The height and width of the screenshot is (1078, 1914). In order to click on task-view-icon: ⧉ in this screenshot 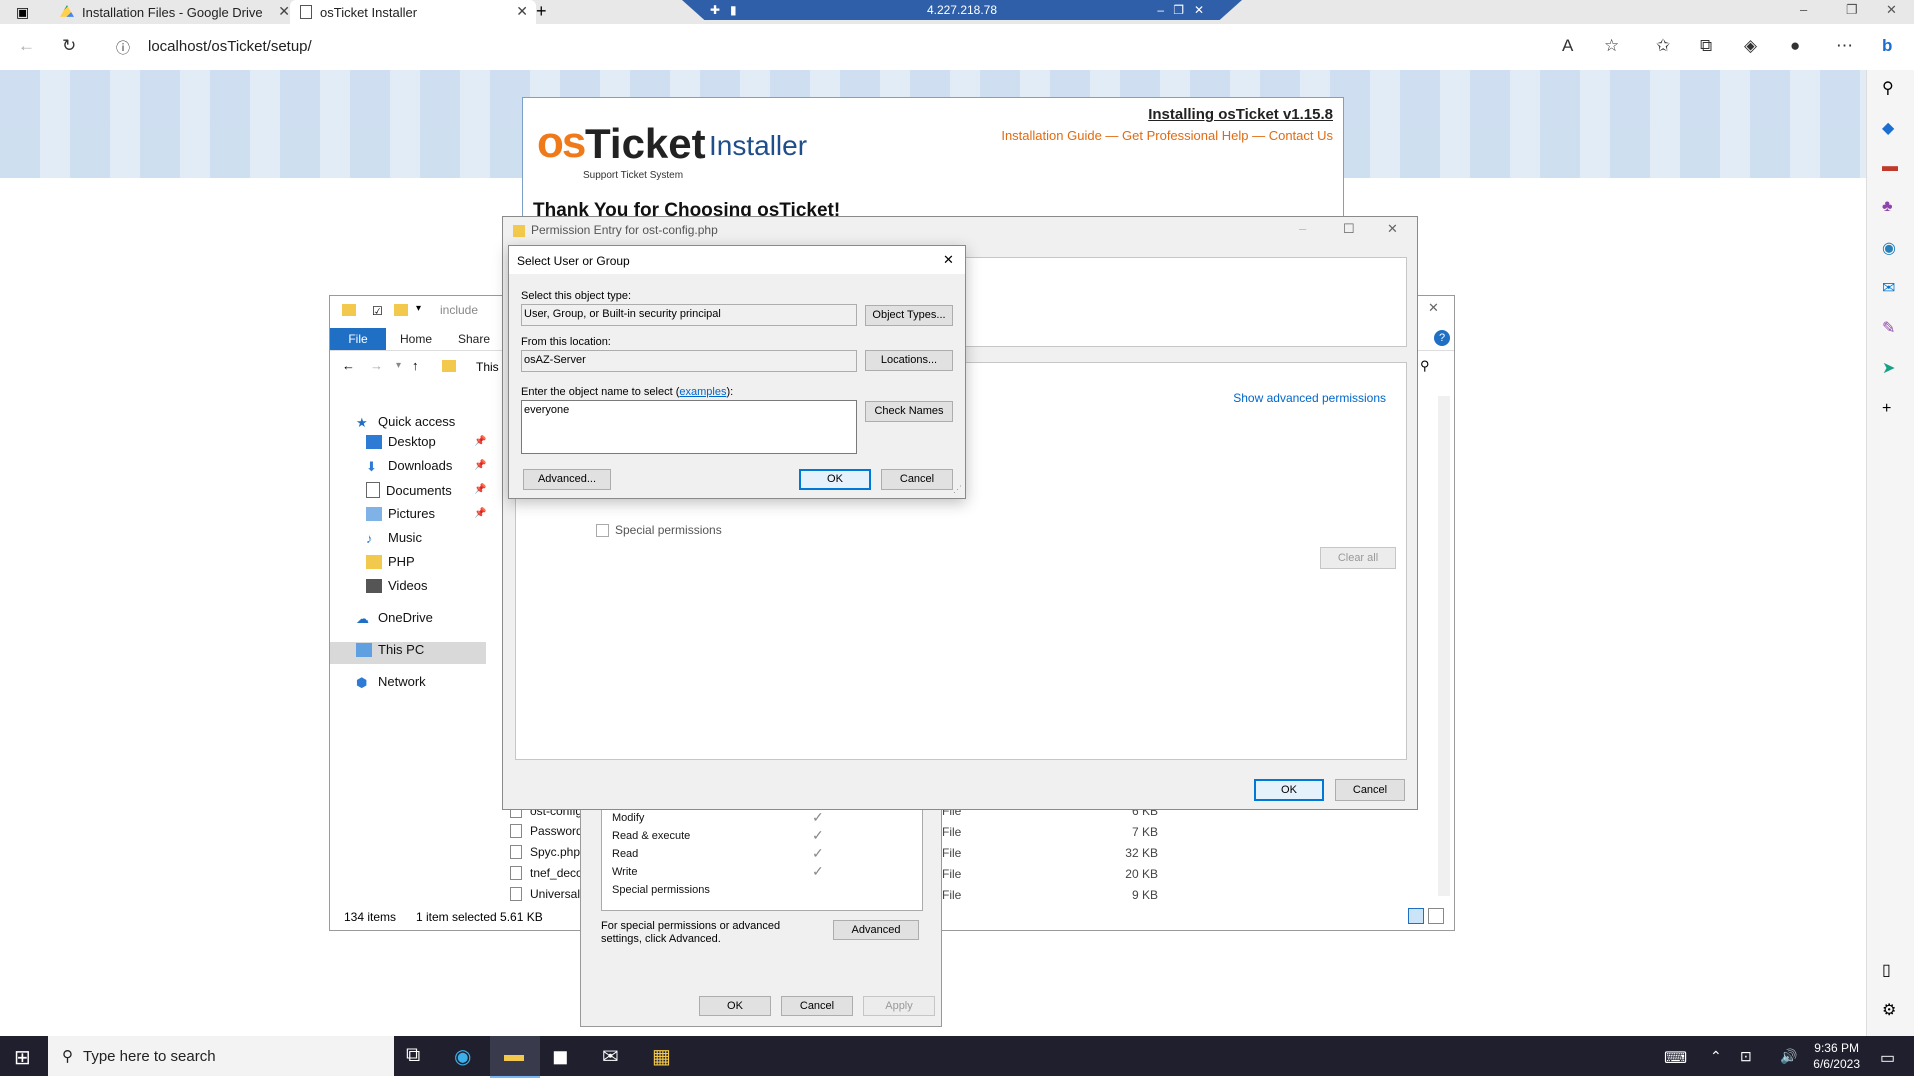, I will do `click(413, 1055)`.